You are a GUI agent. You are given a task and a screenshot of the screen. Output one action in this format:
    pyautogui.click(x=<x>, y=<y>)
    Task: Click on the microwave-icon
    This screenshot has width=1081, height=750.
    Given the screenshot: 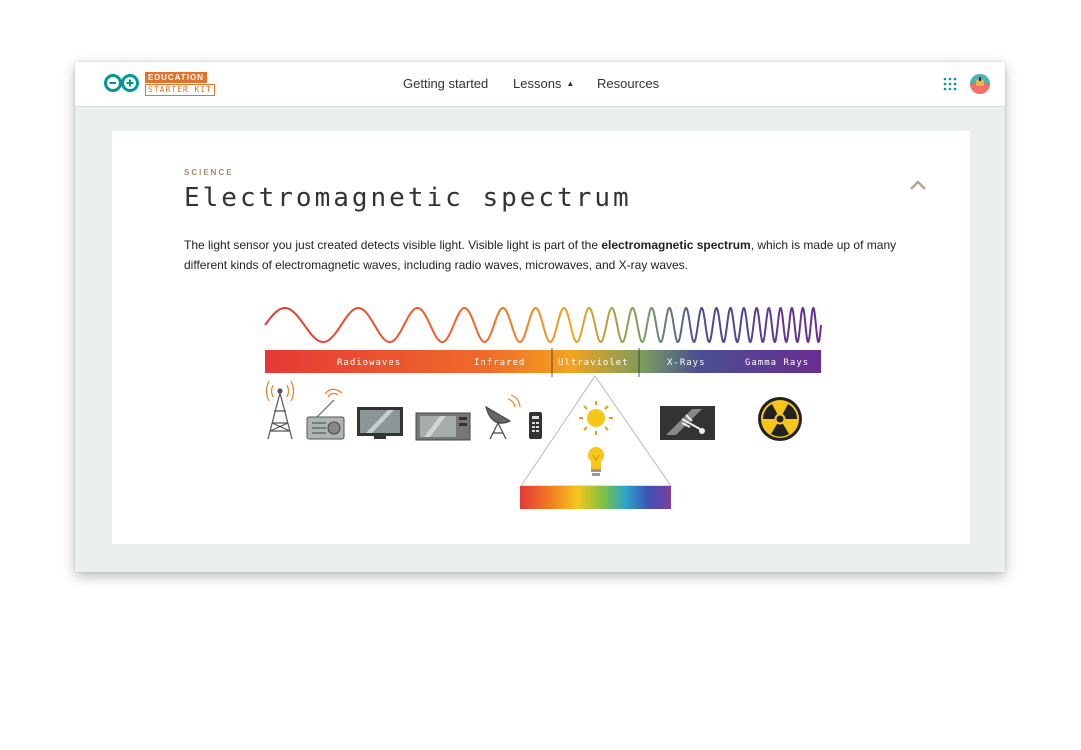 What is the action you would take?
    pyautogui.click(x=443, y=426)
    